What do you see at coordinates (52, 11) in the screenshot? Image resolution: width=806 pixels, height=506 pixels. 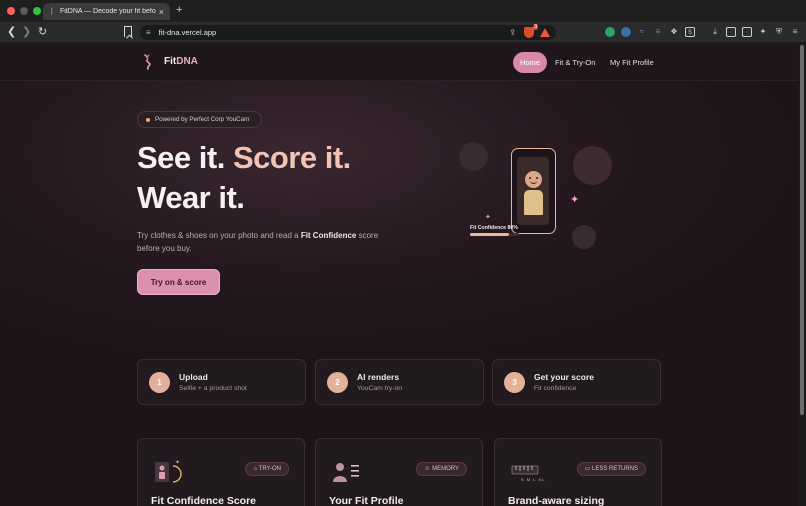 I see `favicon-icon: ❘` at bounding box center [52, 11].